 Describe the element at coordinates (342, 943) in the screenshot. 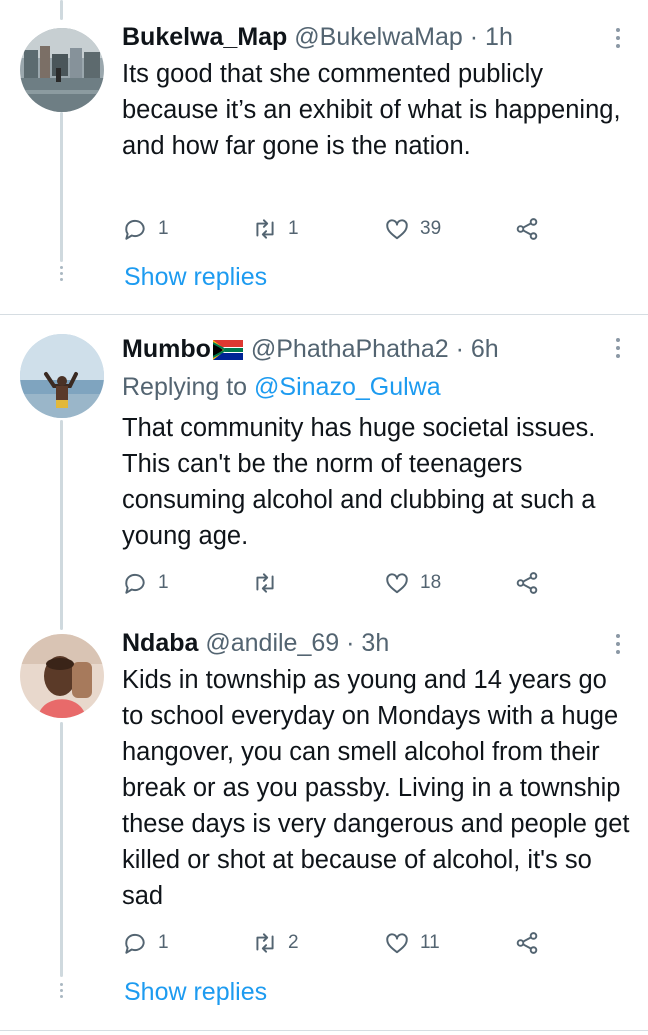

I see `tweet-actions-3: 1 2 11` at that location.